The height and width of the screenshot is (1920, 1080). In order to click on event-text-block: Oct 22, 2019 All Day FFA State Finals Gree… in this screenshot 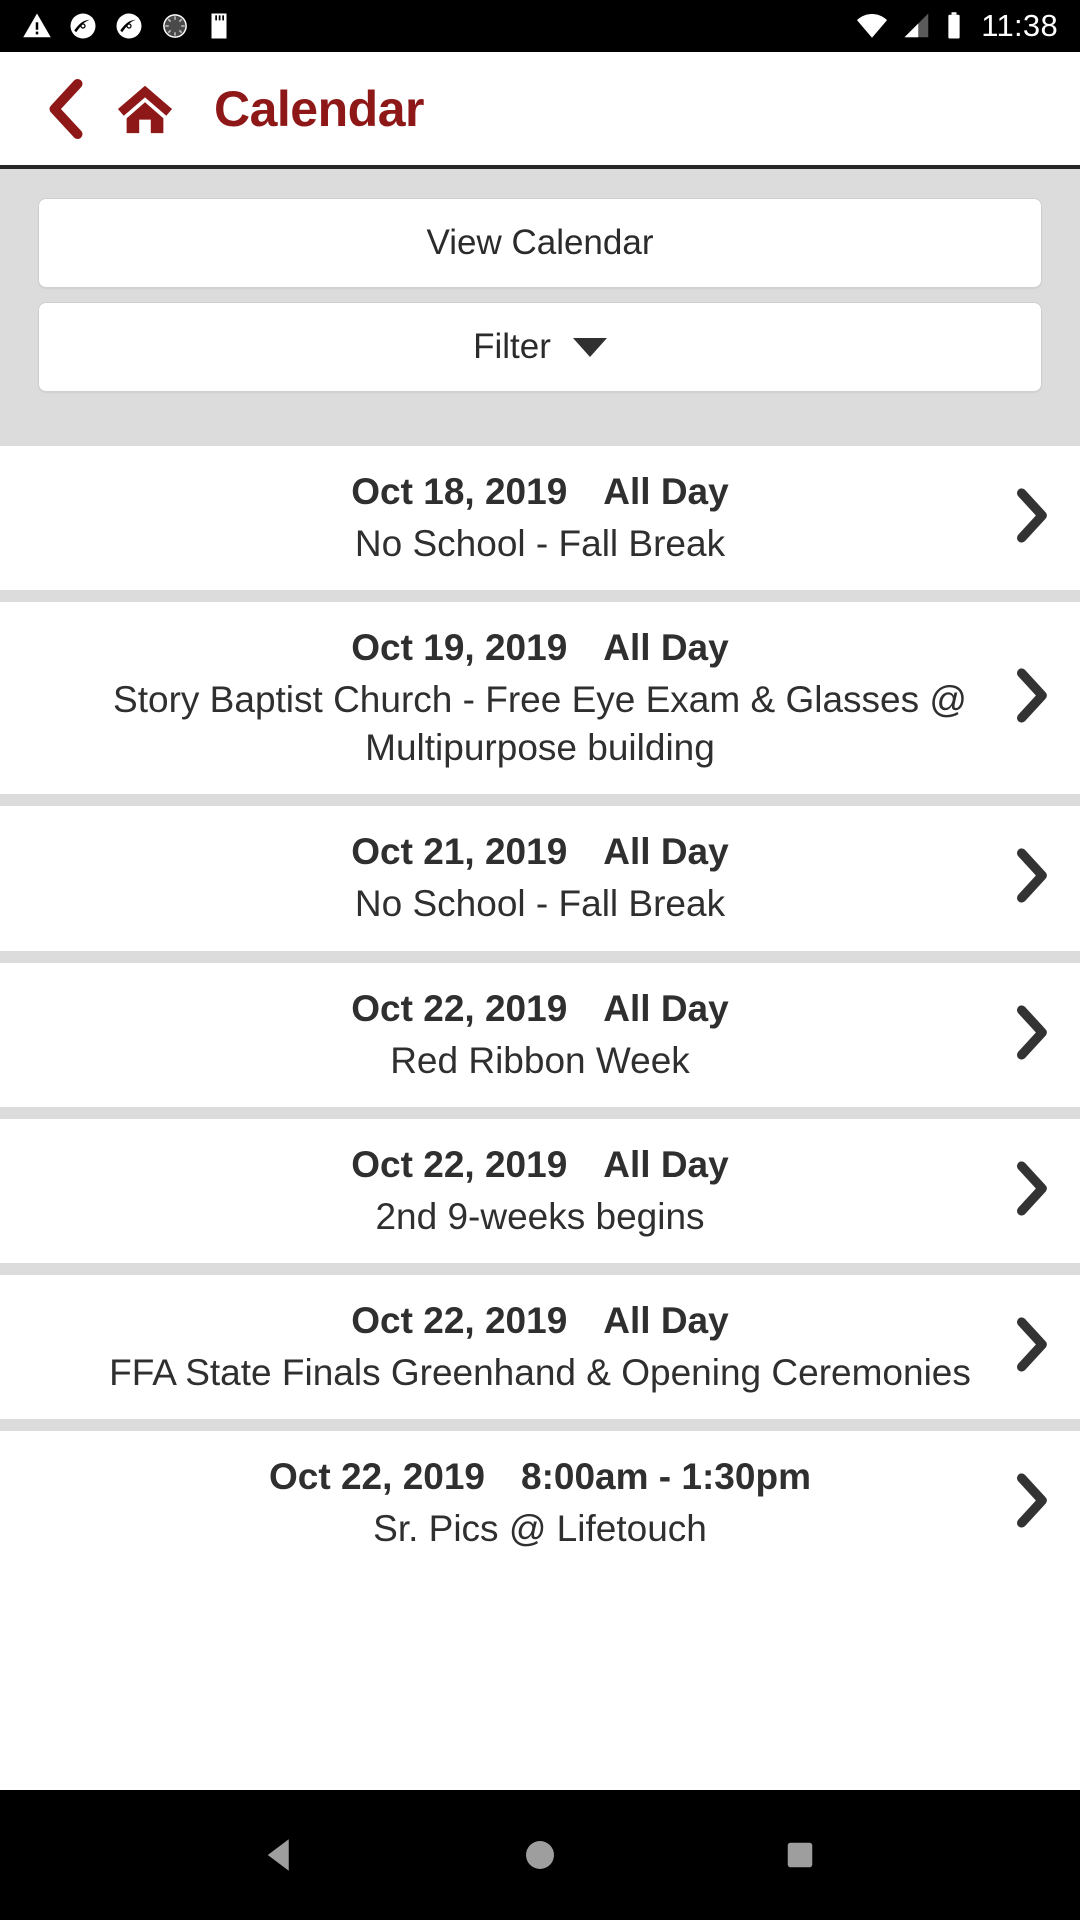, I will do `click(540, 1346)`.